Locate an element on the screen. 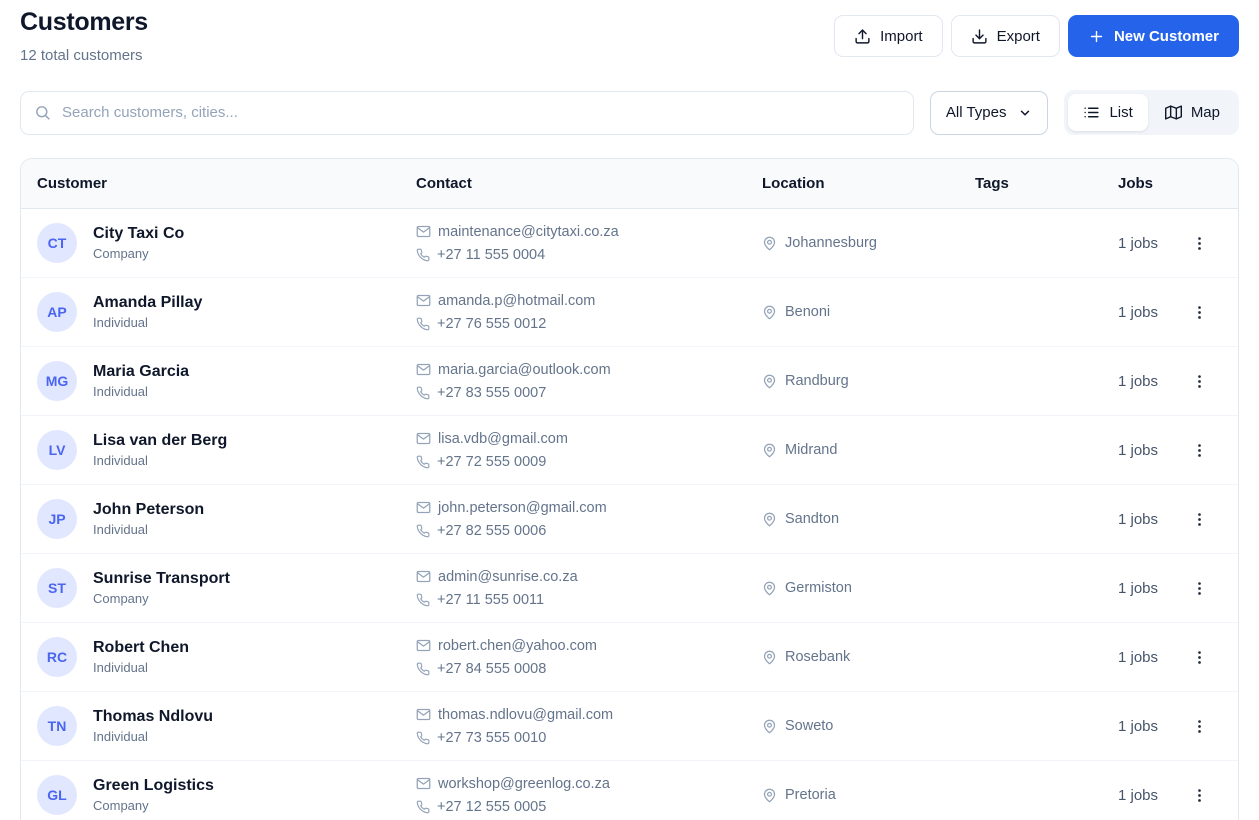 This screenshot has width=1259, height=820. customer-name: Sunrise Transport is located at coordinates (161, 578).